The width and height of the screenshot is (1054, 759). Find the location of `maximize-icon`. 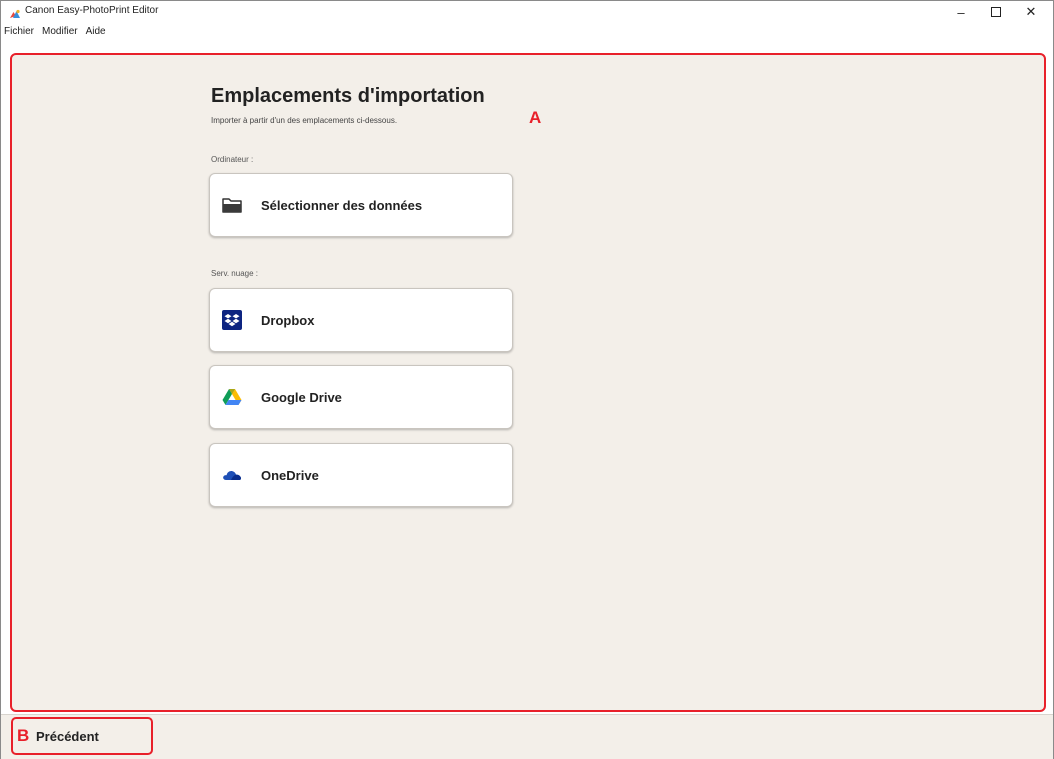

maximize-icon is located at coordinates (996, 12).